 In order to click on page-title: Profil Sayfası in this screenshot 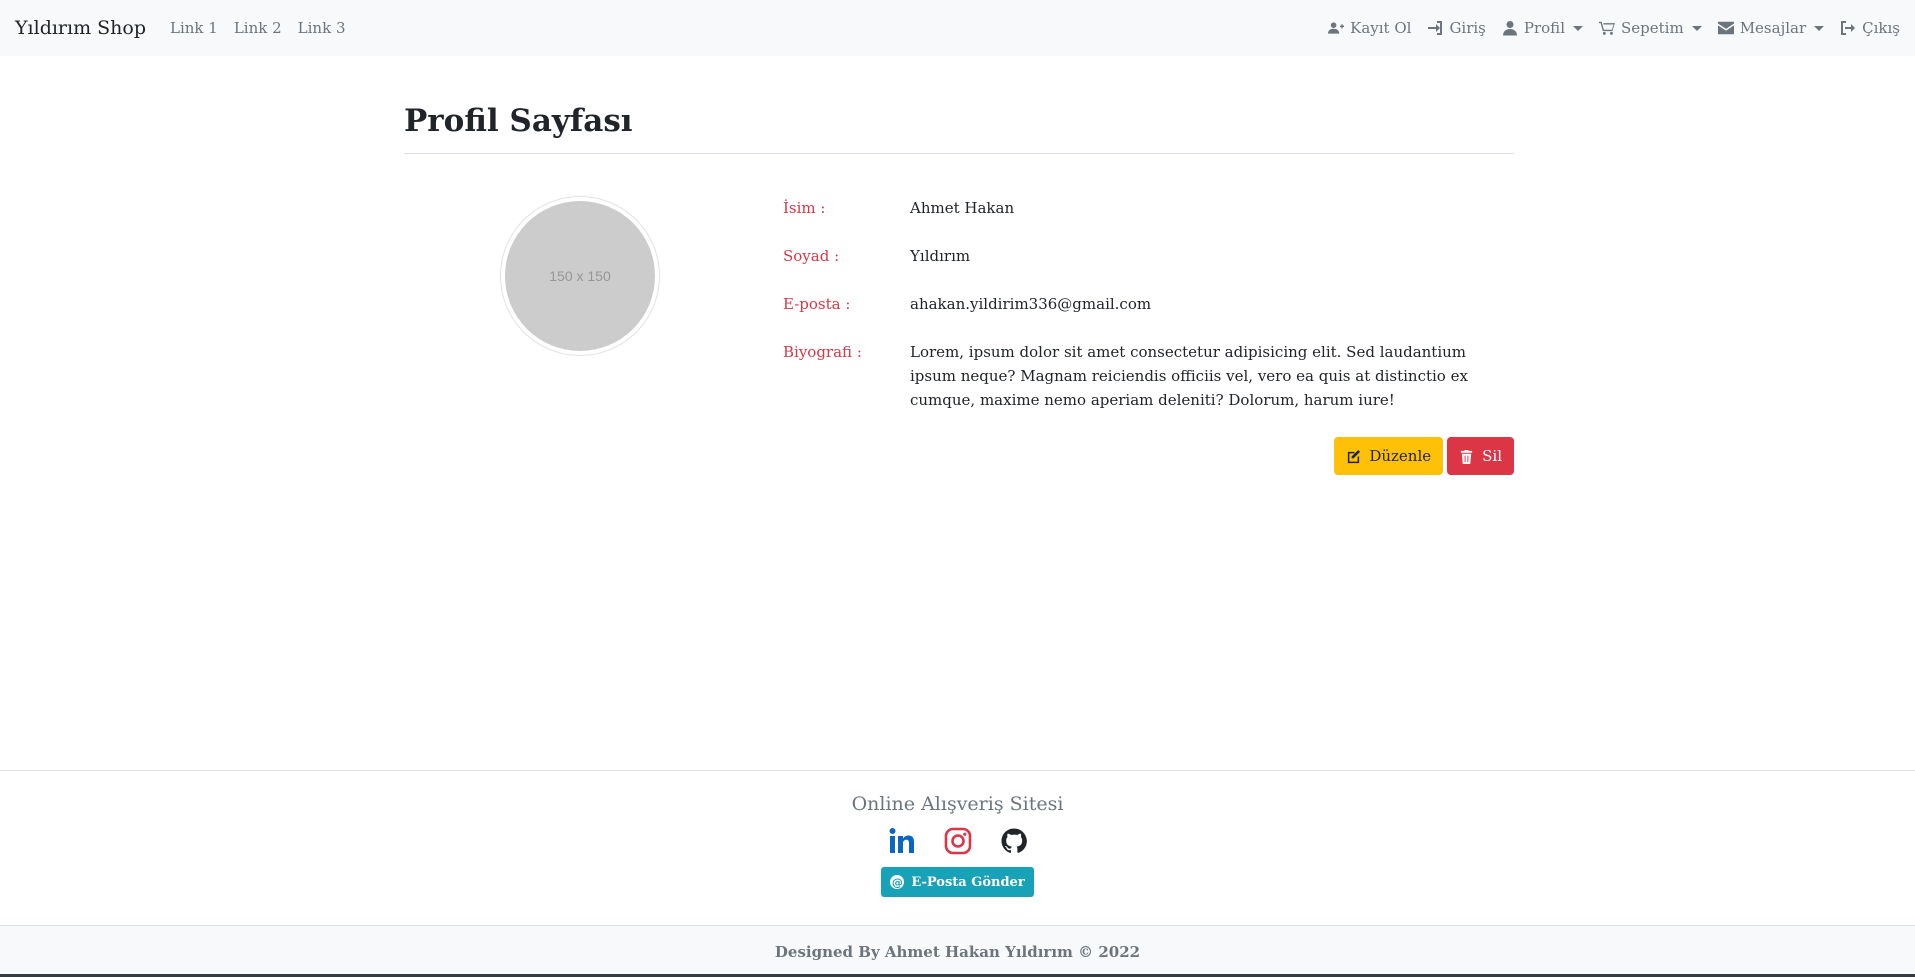, I will do `click(959, 128)`.